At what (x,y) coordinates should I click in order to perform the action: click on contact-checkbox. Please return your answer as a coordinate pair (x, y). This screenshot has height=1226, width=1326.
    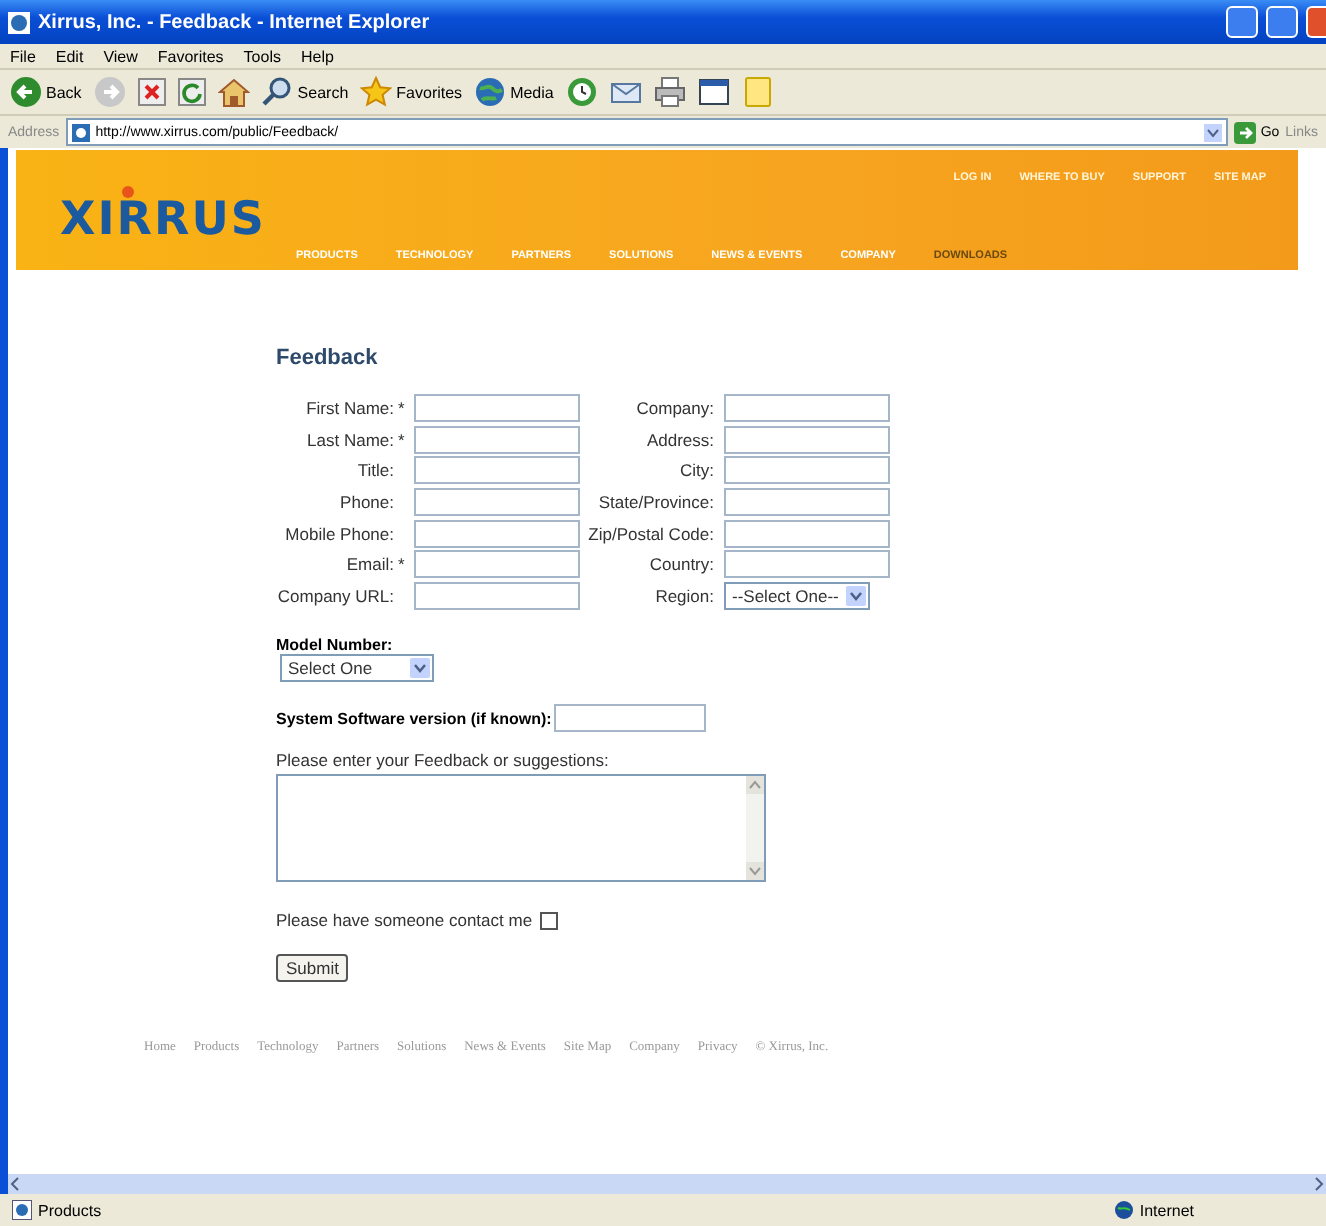
    Looking at the image, I should click on (549, 920).